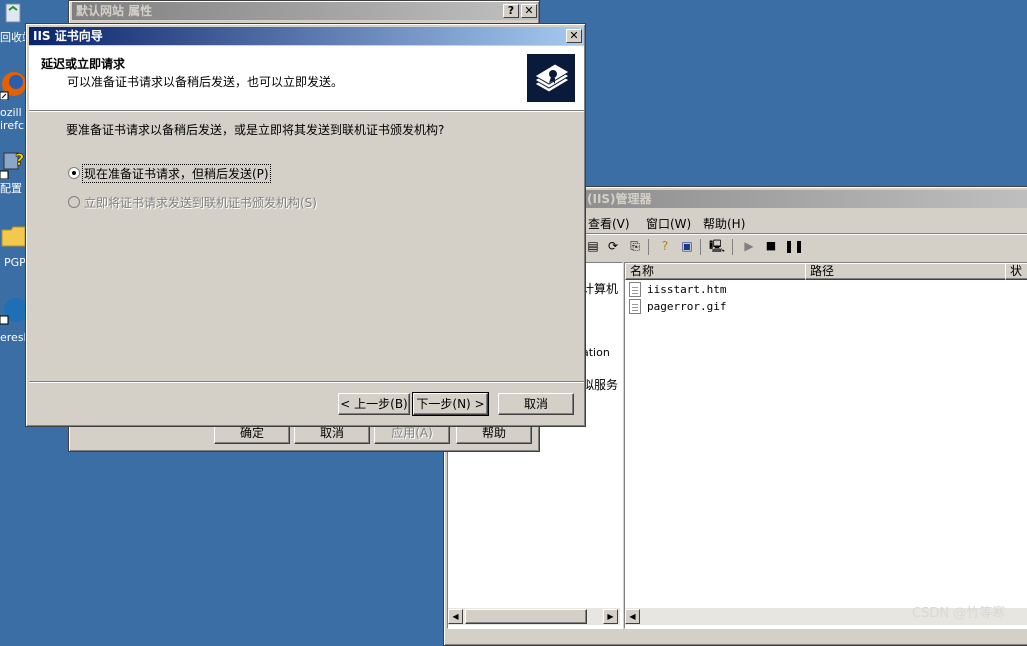 This screenshot has height=646, width=1027. I want to click on help-icon: ?, so click(665, 246).